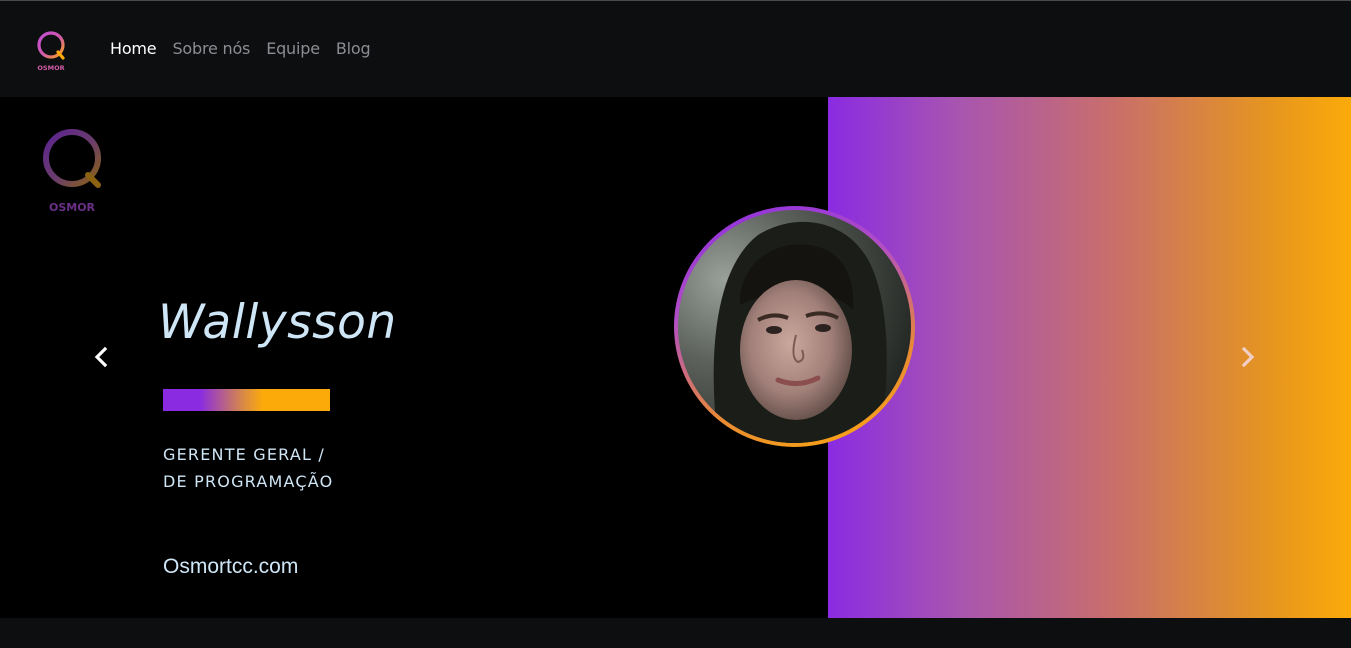 The image size is (1351, 648). What do you see at coordinates (293, 48) in the screenshot?
I see `nav-link-equipe: Equipe` at bounding box center [293, 48].